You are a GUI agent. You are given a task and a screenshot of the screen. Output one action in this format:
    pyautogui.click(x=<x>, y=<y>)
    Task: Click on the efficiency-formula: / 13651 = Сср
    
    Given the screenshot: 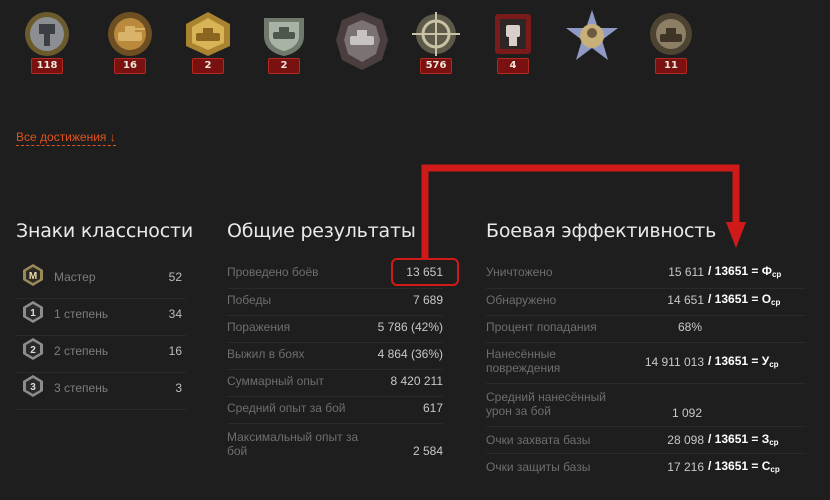 What is the action you would take?
    pyautogui.click(x=744, y=466)
    